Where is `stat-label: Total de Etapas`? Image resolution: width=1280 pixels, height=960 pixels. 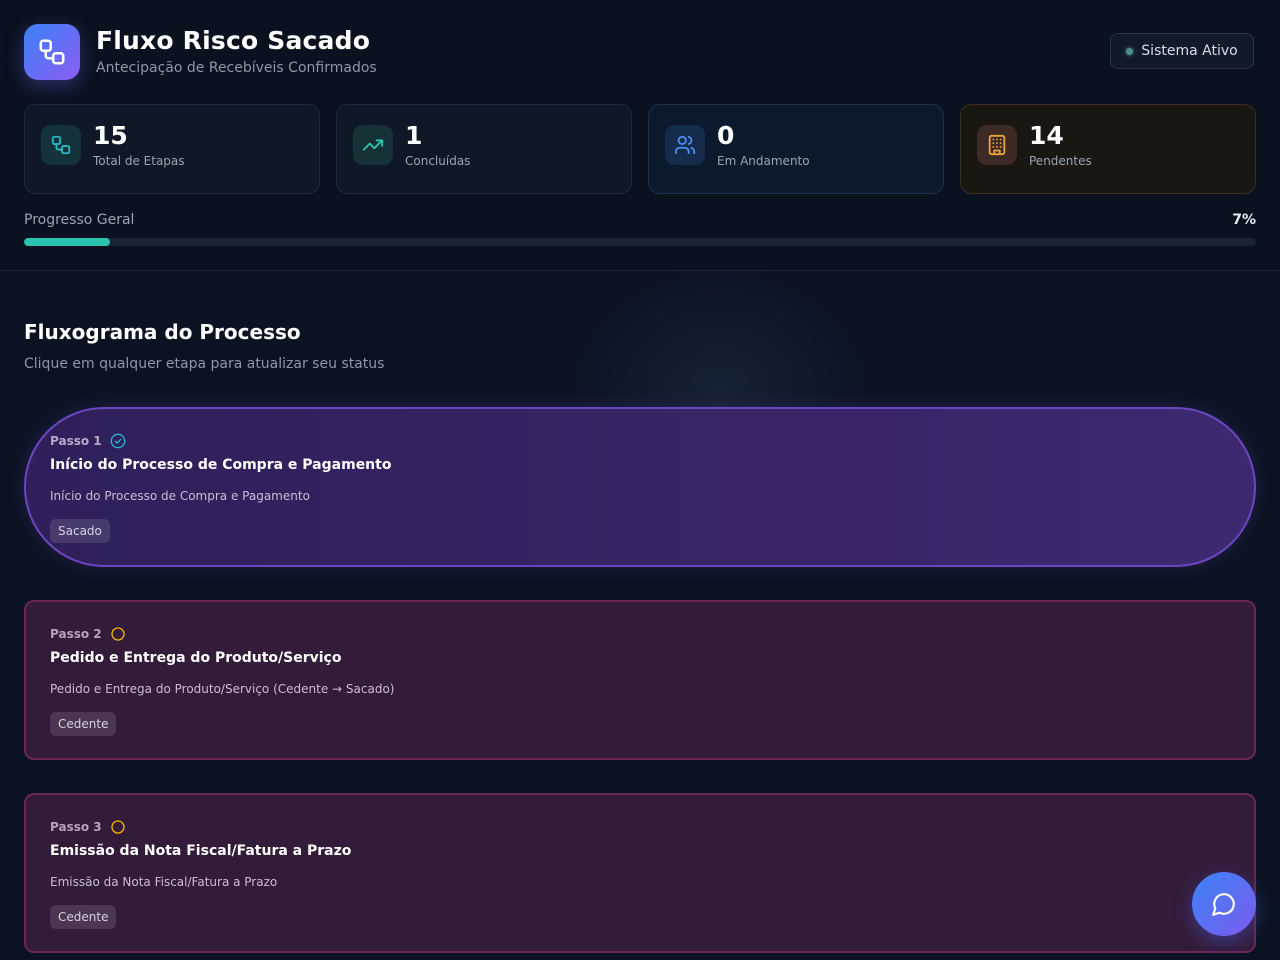
stat-label: Total de Etapas is located at coordinates (139, 161).